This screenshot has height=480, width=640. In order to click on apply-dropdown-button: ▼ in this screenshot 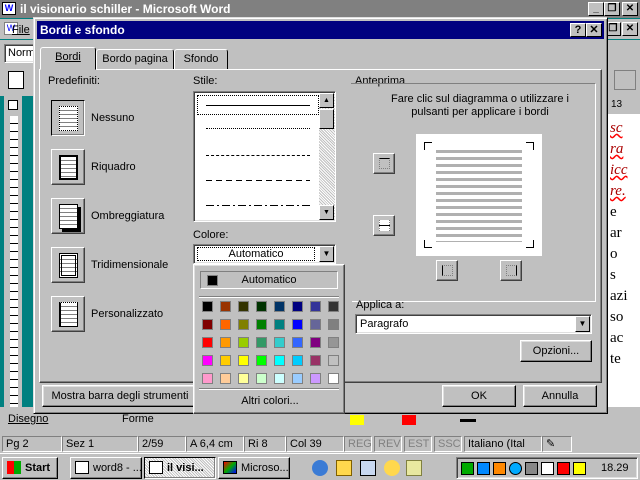, I will do `click(582, 324)`.